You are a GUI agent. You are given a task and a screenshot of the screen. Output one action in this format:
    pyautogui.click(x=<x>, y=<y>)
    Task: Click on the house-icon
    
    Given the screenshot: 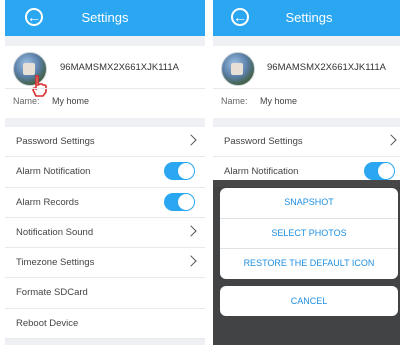 What is the action you would take?
    pyautogui.click(x=237, y=69)
    